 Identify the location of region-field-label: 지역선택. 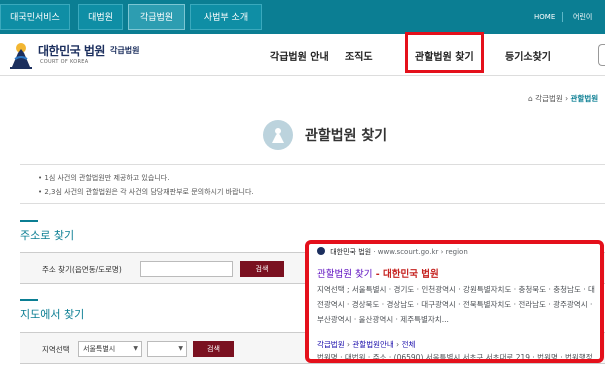
(56, 349).